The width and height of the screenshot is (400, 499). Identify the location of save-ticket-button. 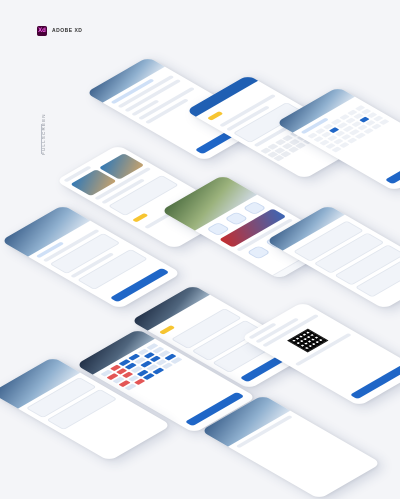
(374, 382).